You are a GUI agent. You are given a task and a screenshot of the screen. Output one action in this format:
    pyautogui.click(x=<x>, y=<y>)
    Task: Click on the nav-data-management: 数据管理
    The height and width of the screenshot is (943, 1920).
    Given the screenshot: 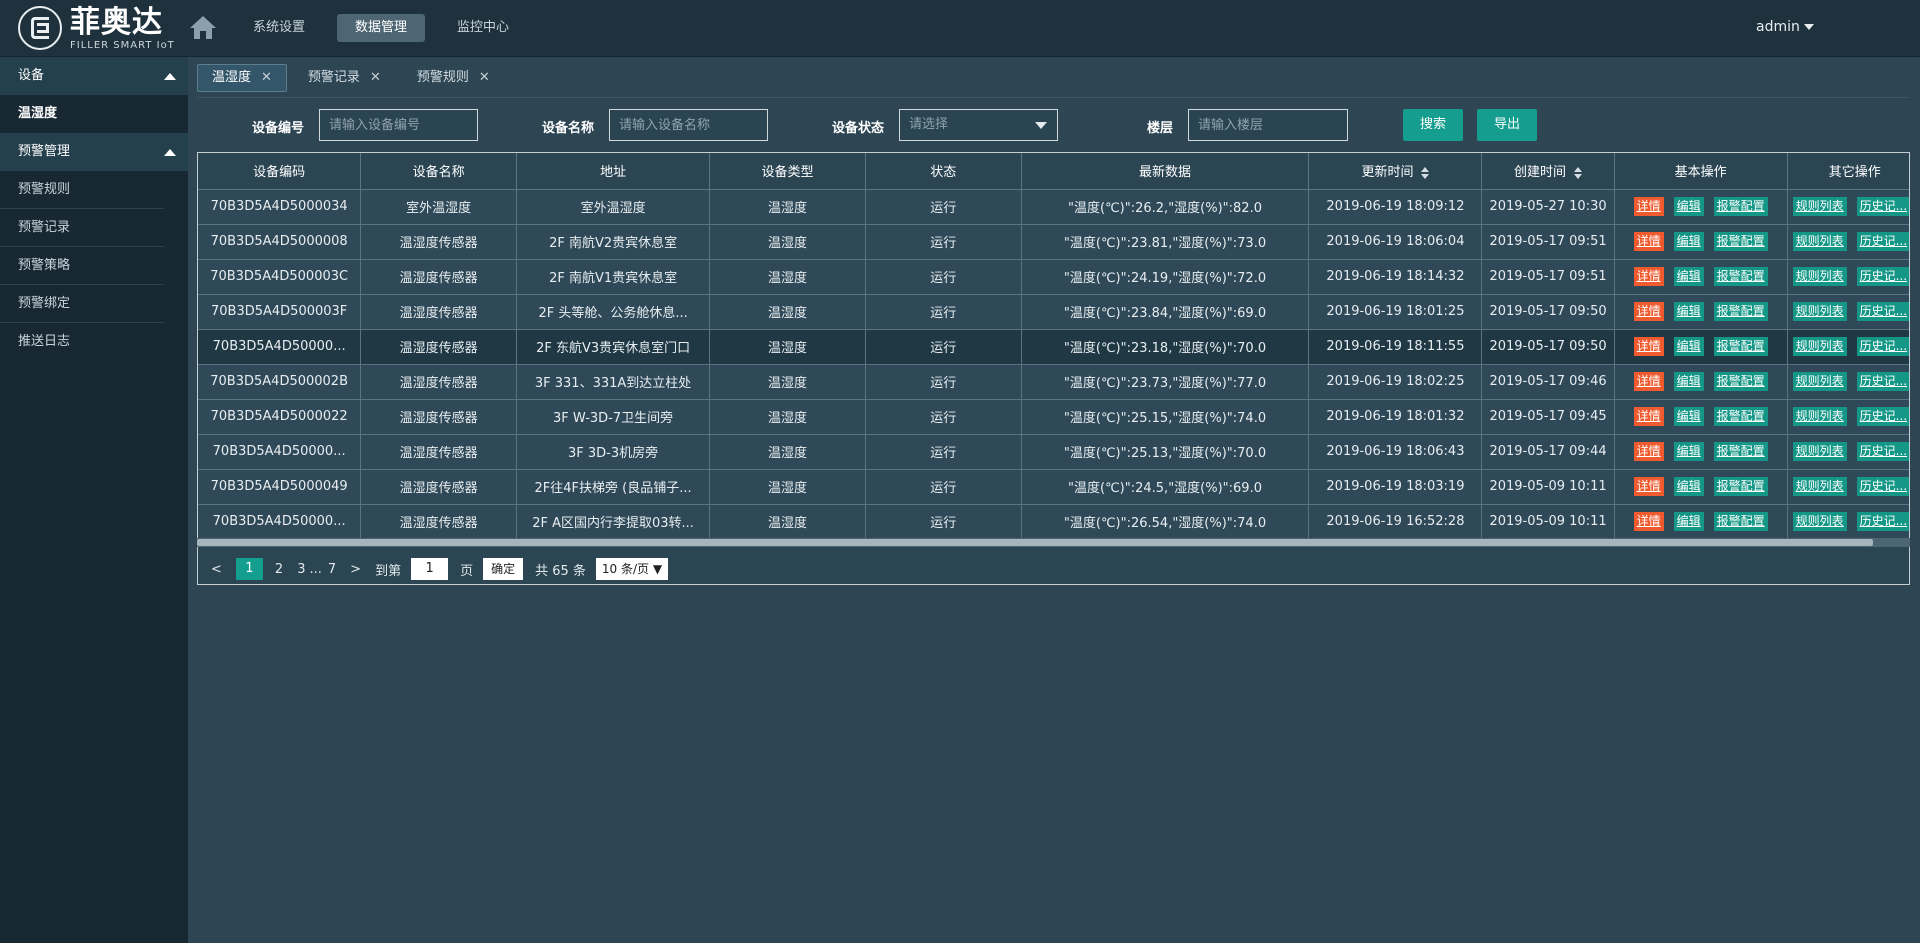 What is the action you would take?
    pyautogui.click(x=381, y=28)
    